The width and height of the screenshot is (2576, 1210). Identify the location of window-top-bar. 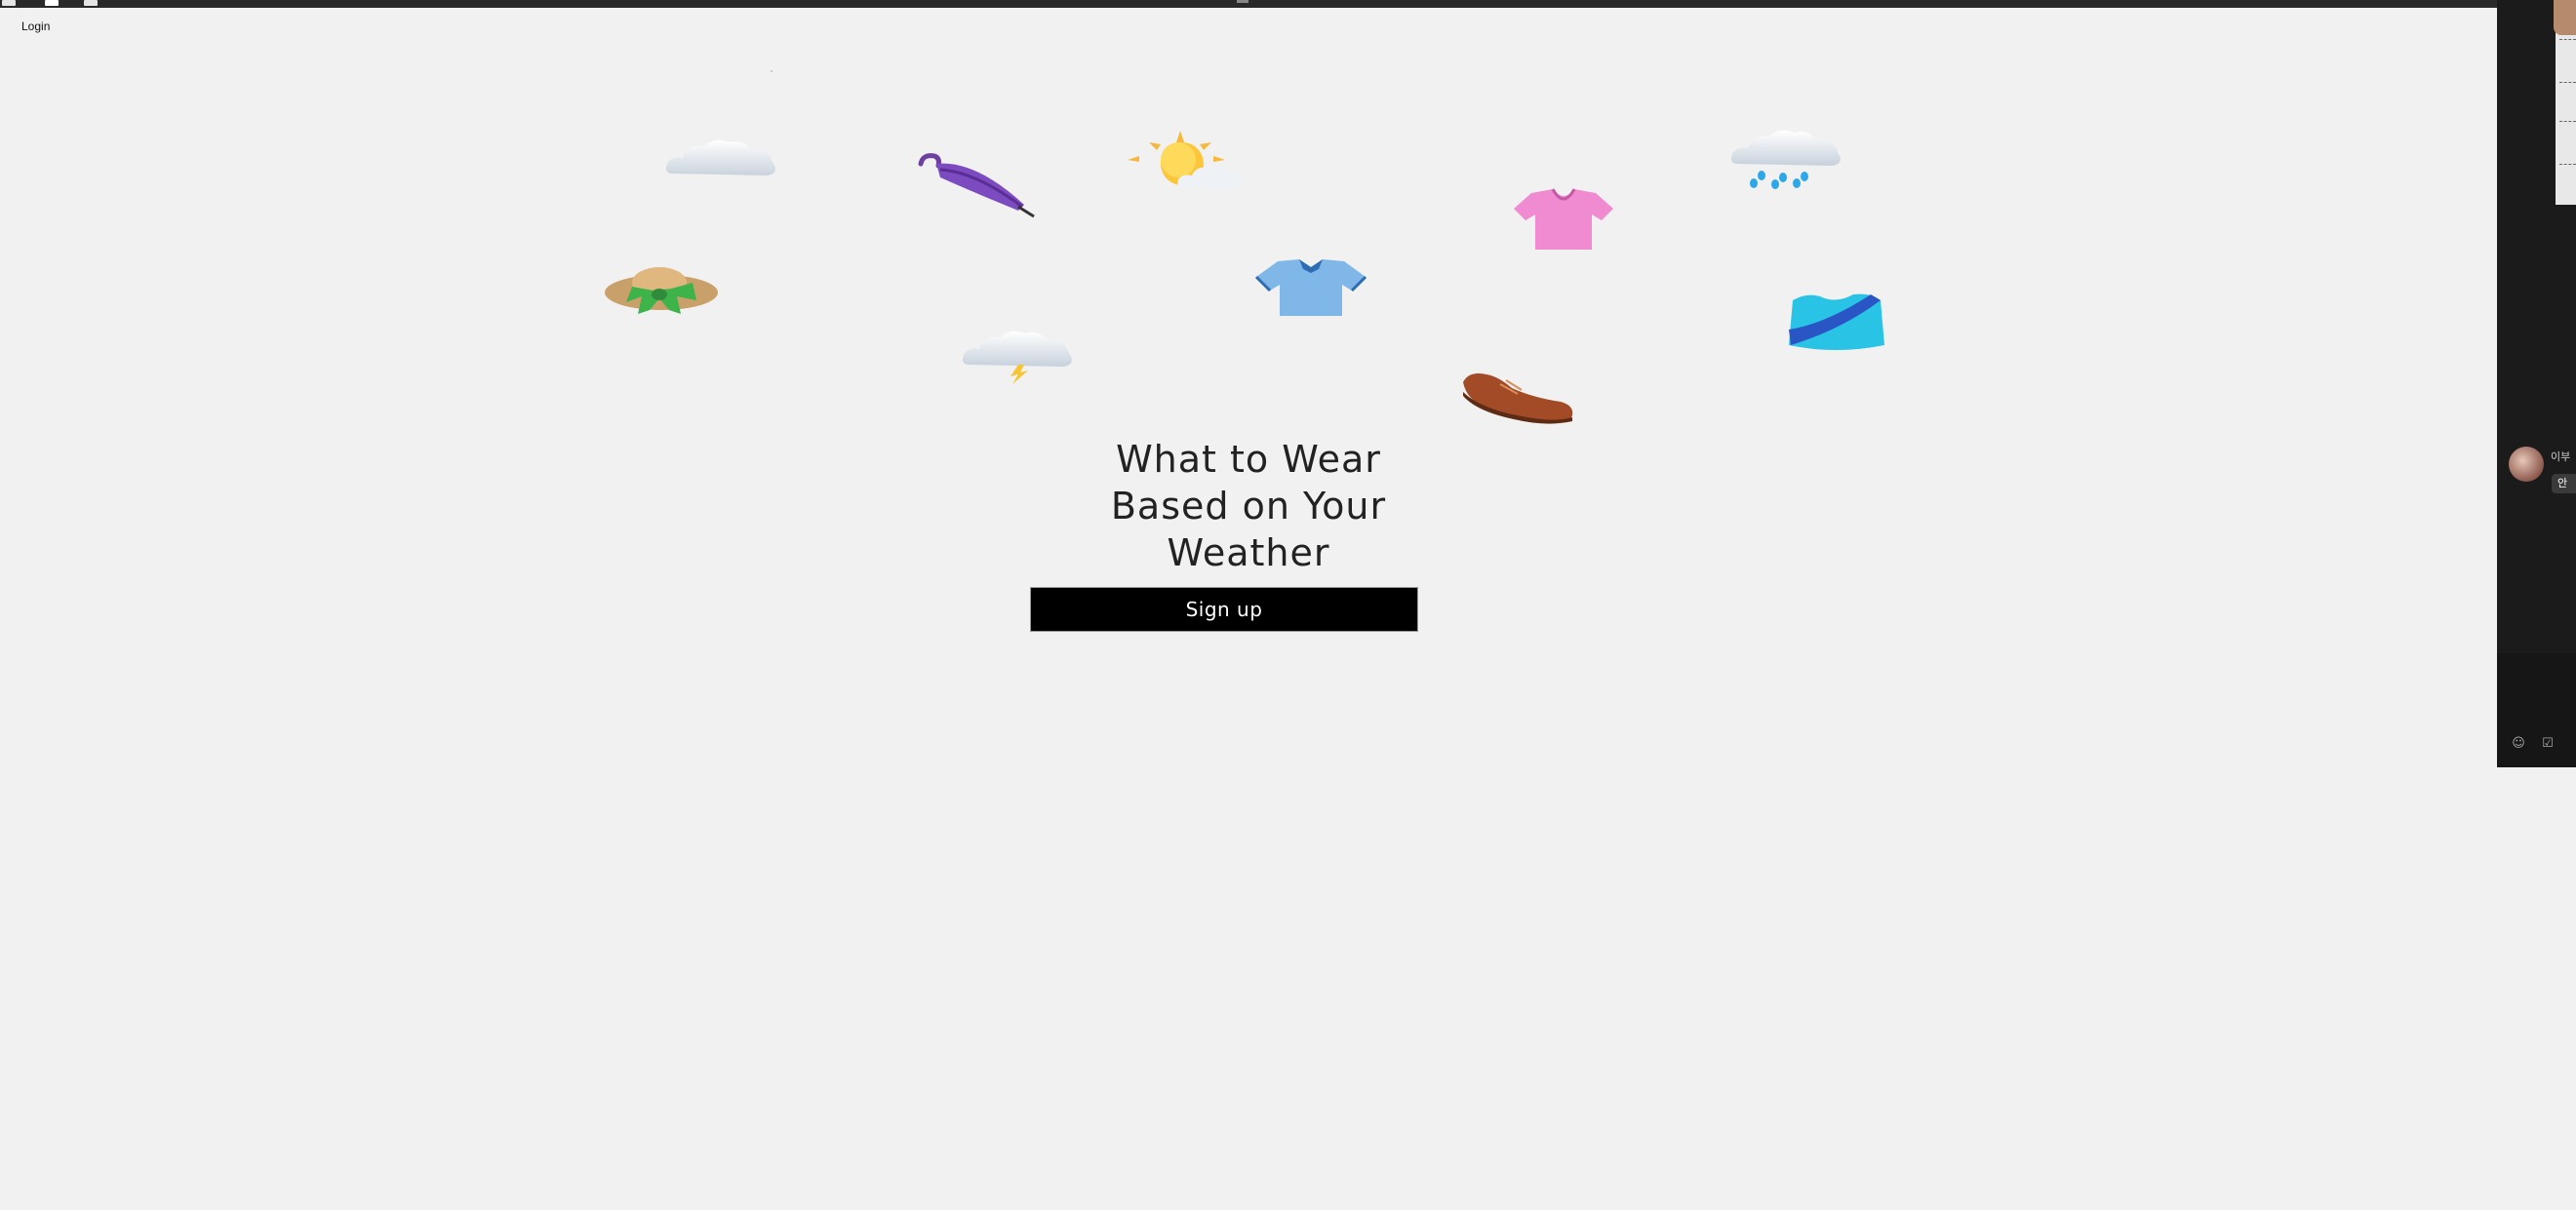
(1248, 4).